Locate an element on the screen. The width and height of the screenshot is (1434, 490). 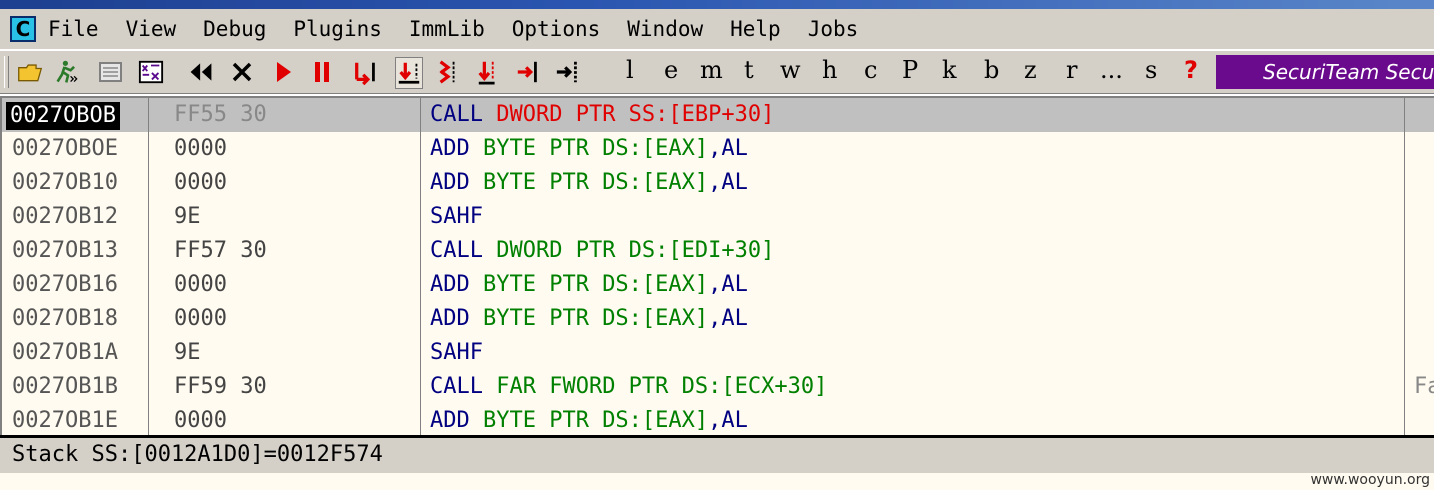
hex-dump-cell: FF57 30 is located at coordinates (220, 250).